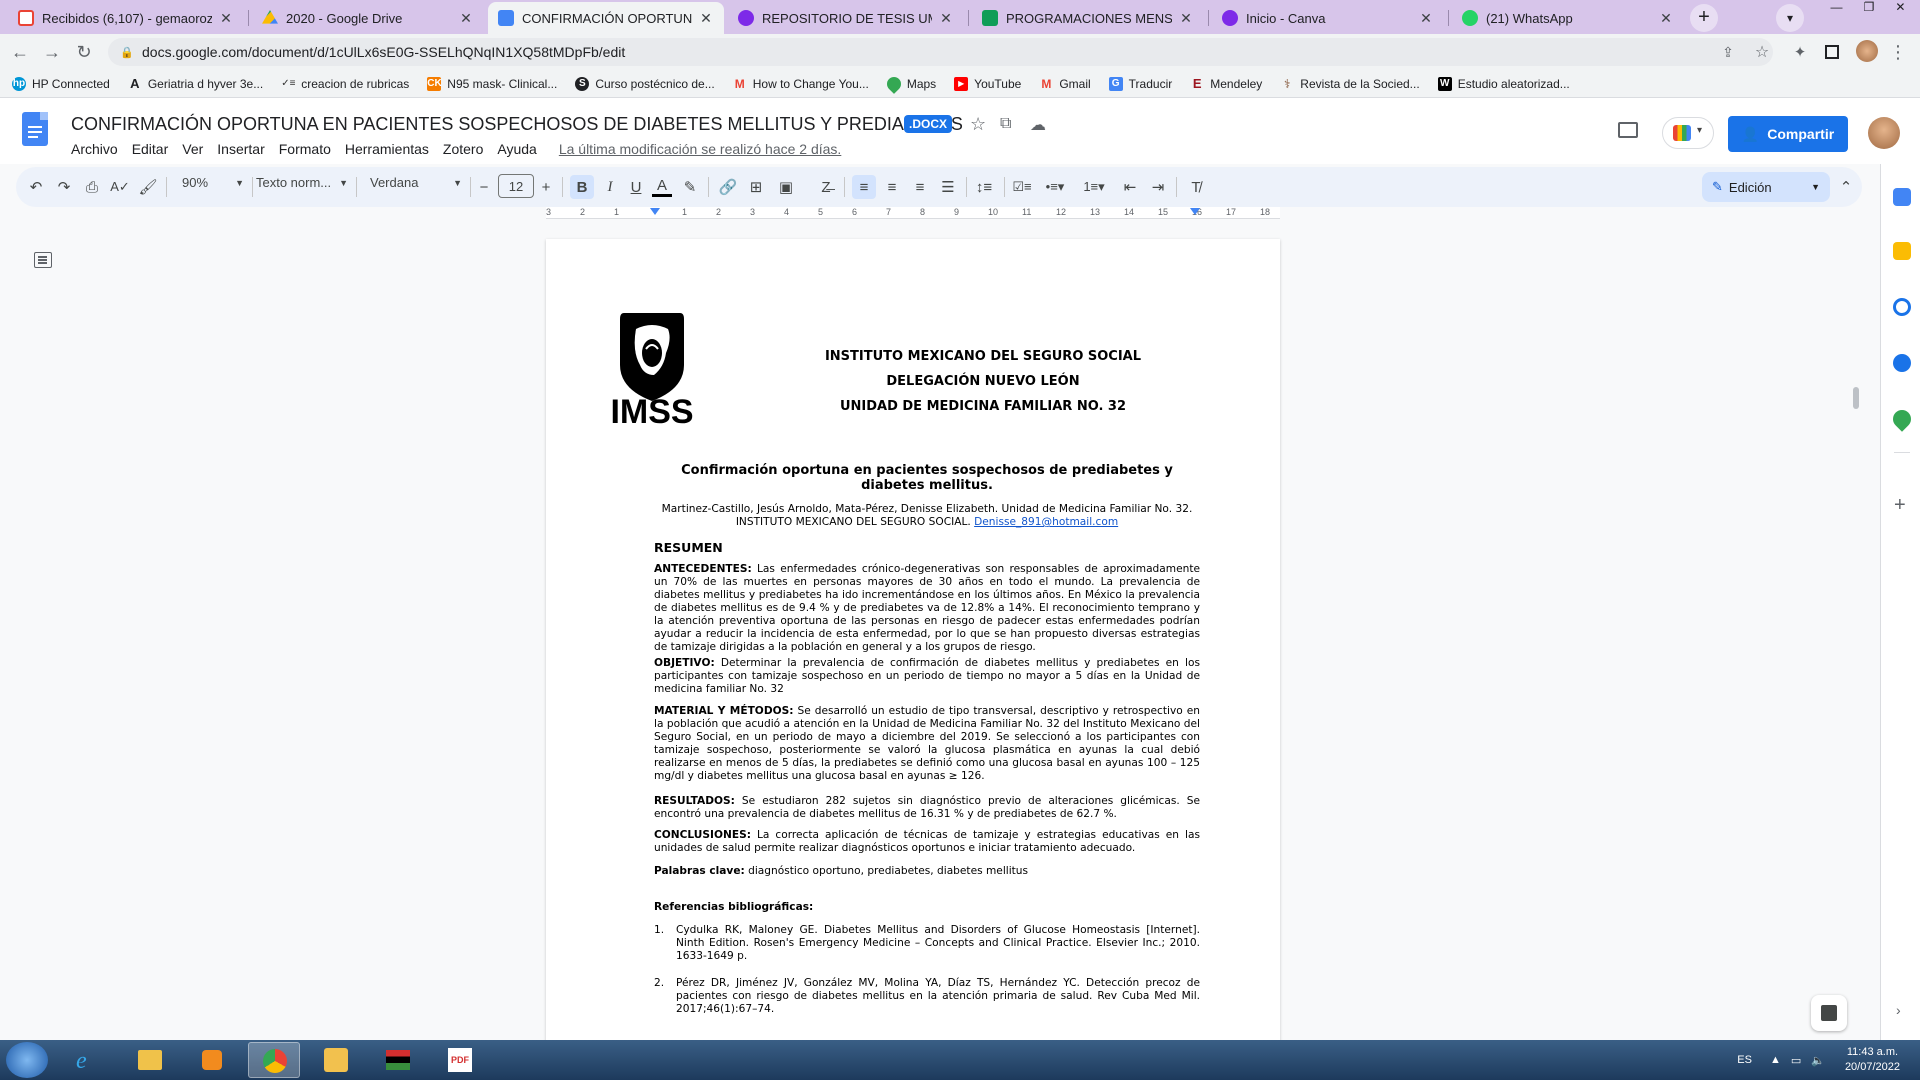  I want to click on menu-ayuda: Ayuda, so click(516, 149).